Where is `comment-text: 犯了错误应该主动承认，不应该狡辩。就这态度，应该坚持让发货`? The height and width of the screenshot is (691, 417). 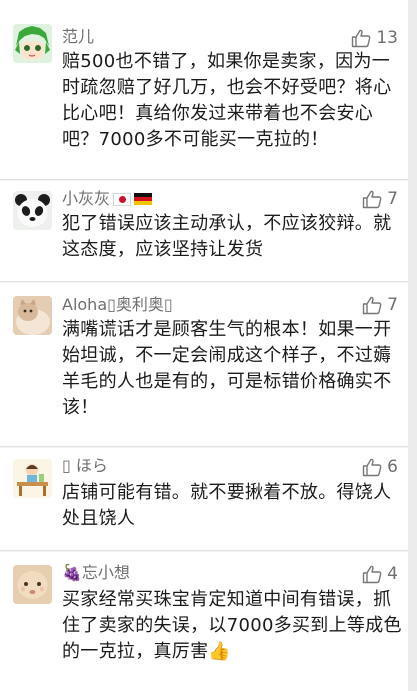
comment-text: 犯了错误应该主动承认，不应该狡辩。就这态度，应该坚持让发货 is located at coordinates (227, 236).